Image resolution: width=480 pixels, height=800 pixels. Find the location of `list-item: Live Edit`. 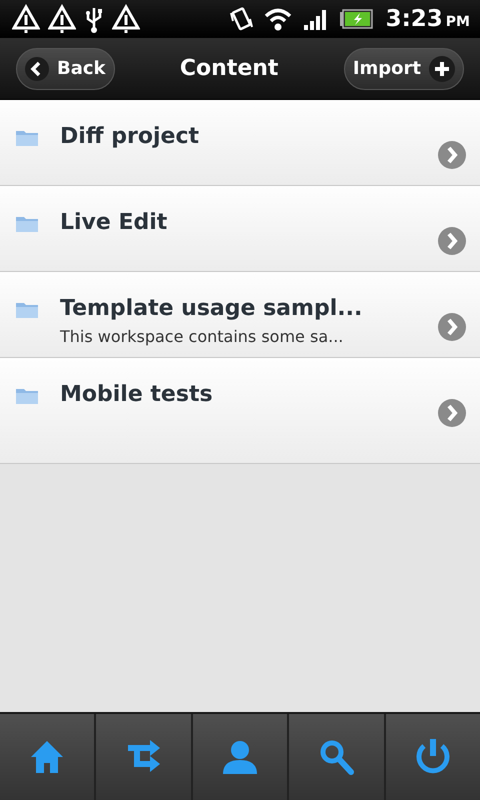

list-item: Live Edit is located at coordinates (240, 229).